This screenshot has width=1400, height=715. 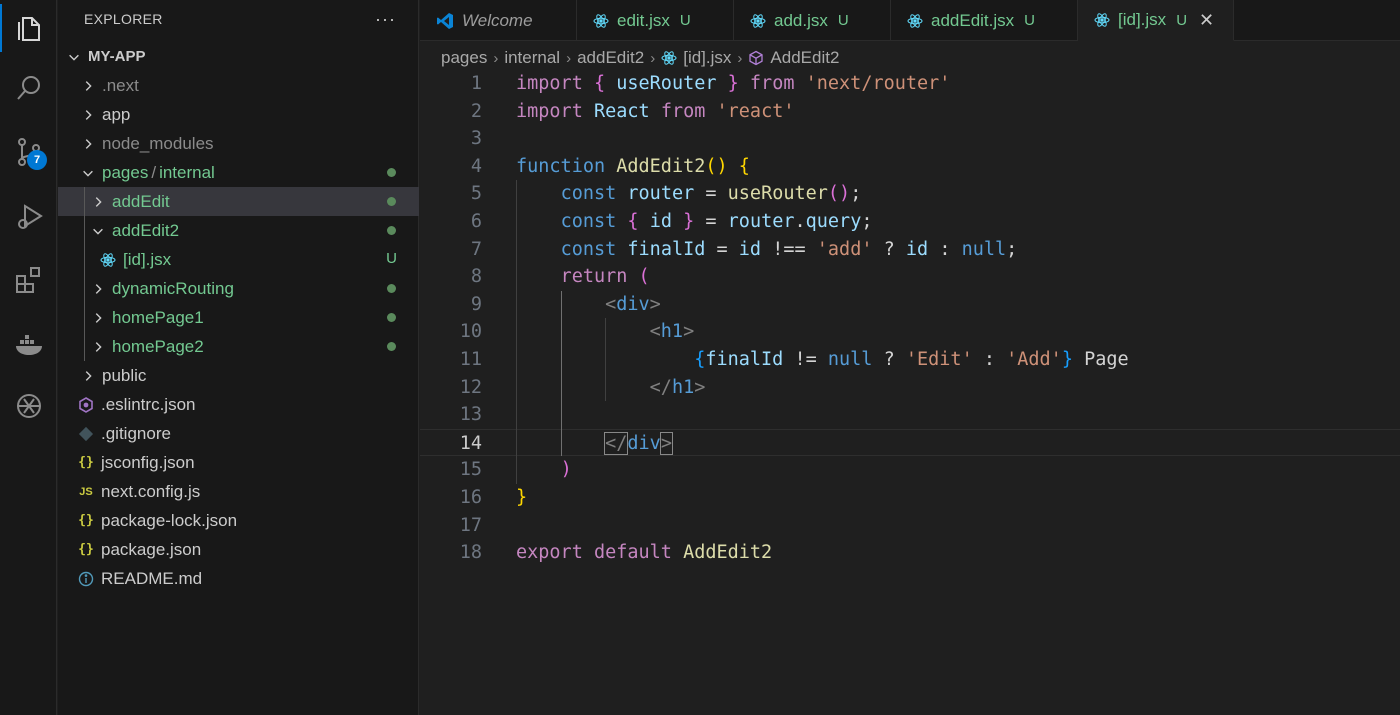 I want to click on tree-item-next-config-js: JS next.config.js, so click(x=238, y=491).